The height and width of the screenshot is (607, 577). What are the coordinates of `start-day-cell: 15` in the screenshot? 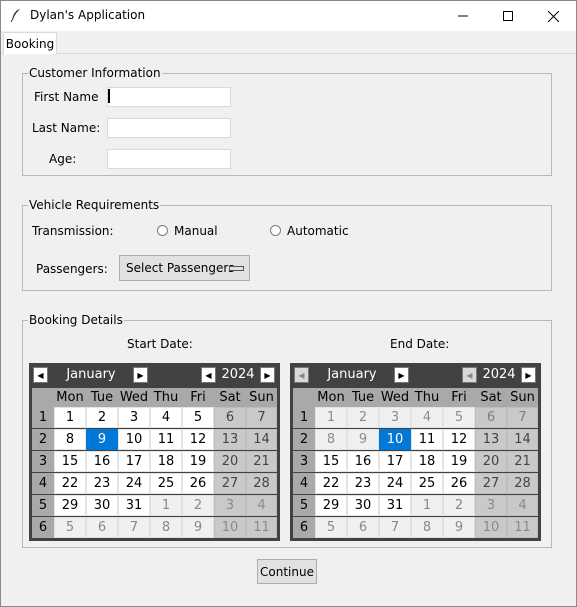 It's located at (70, 461).